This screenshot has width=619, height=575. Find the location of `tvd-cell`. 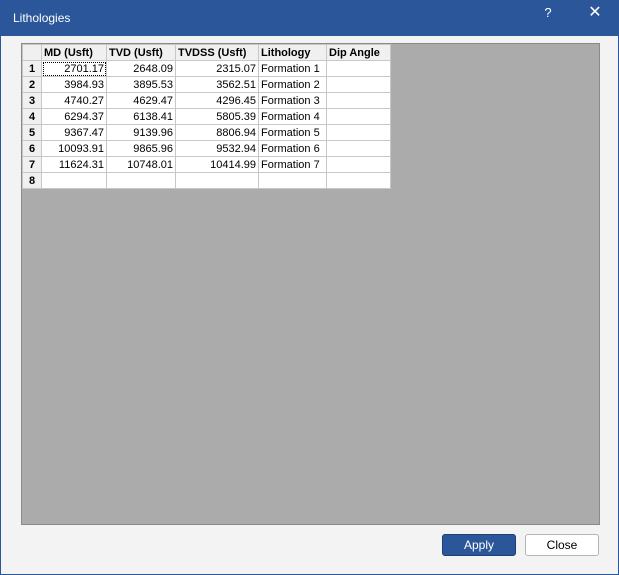

tvd-cell is located at coordinates (141, 180).